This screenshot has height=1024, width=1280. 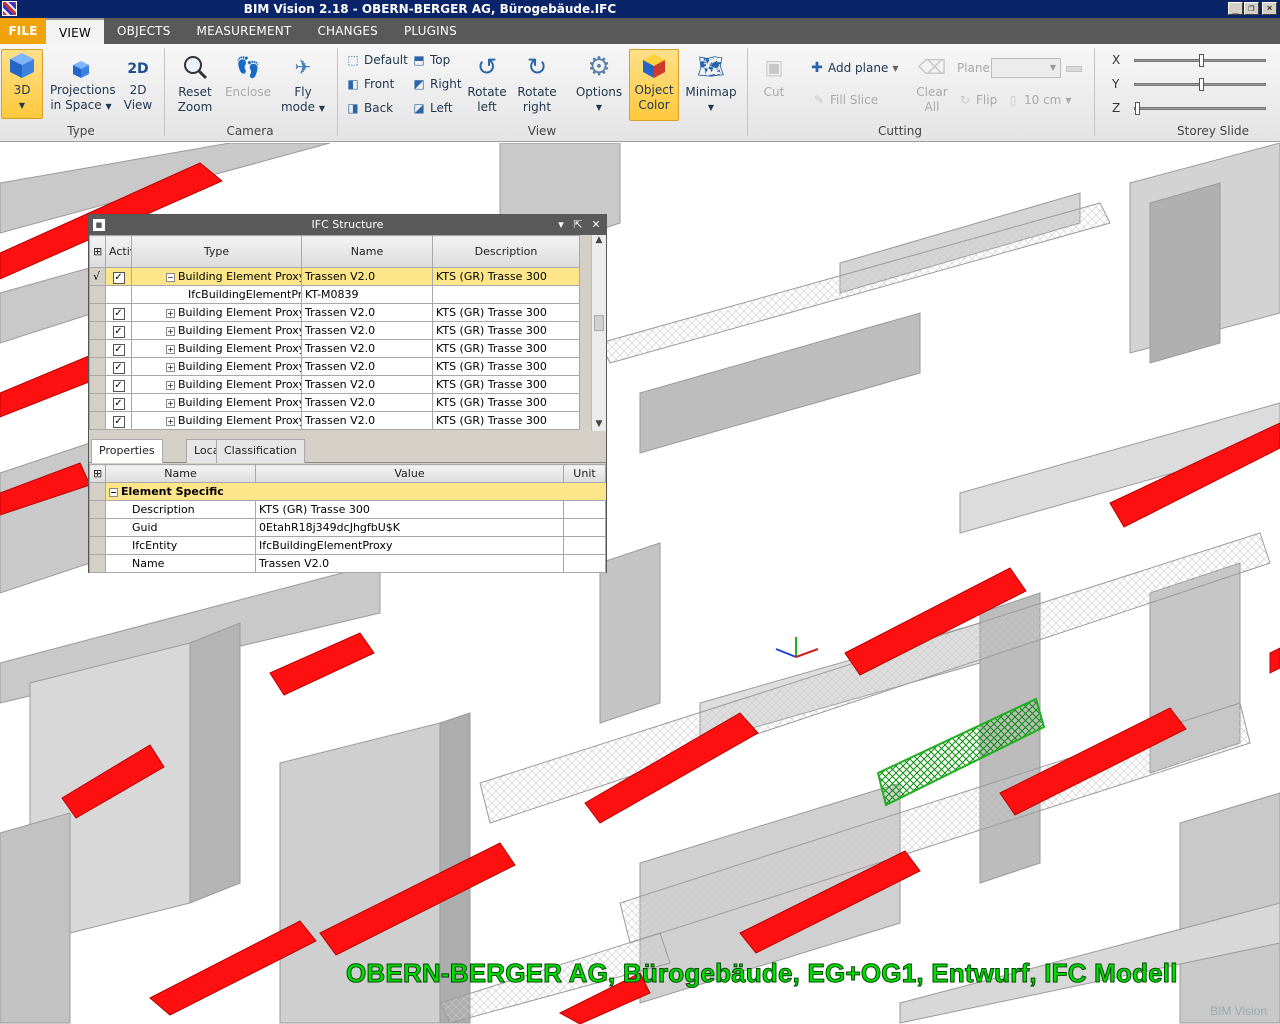 I want to click on property-row: Description KTS (GR) Trasse 300, so click(x=347, y=509).